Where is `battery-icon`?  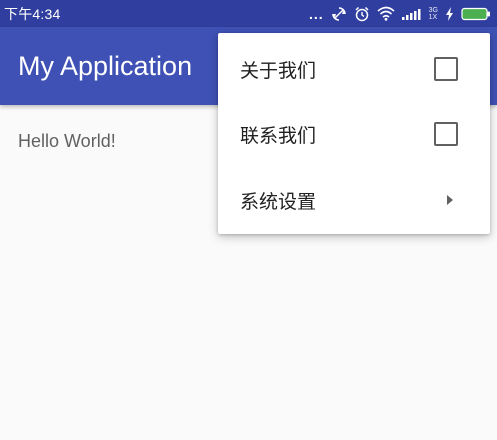
battery-icon is located at coordinates (476, 14).